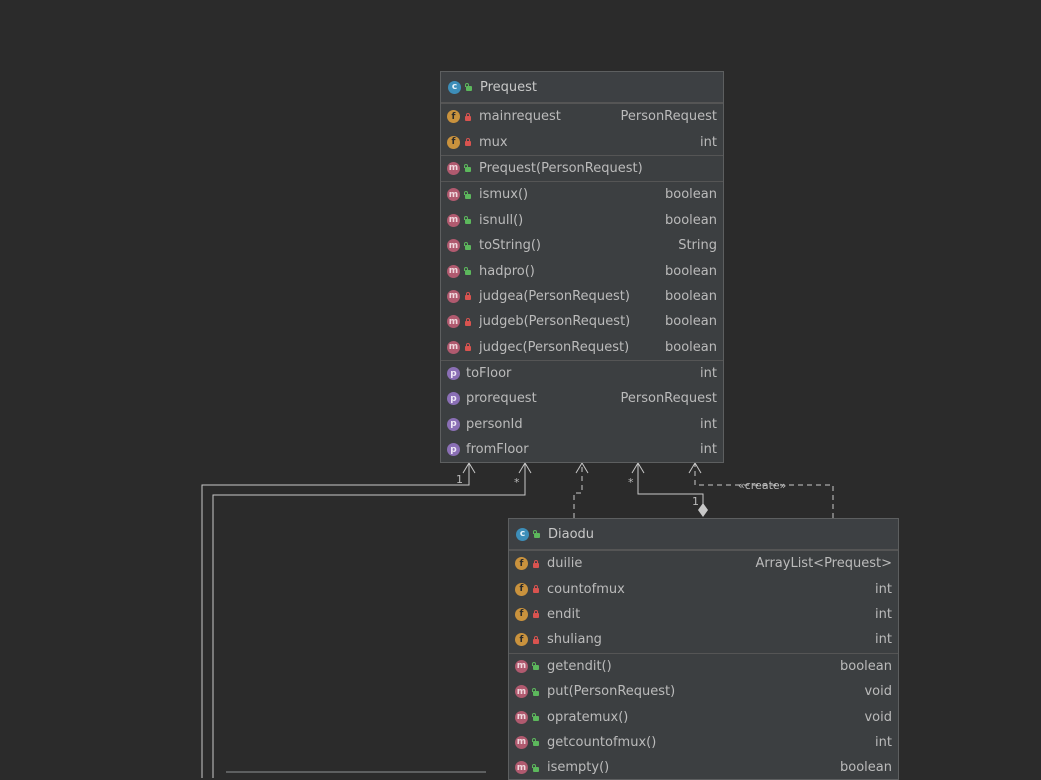  What do you see at coordinates (703, 691) in the screenshot?
I see `method-row: m put(PersonRequest) void` at bounding box center [703, 691].